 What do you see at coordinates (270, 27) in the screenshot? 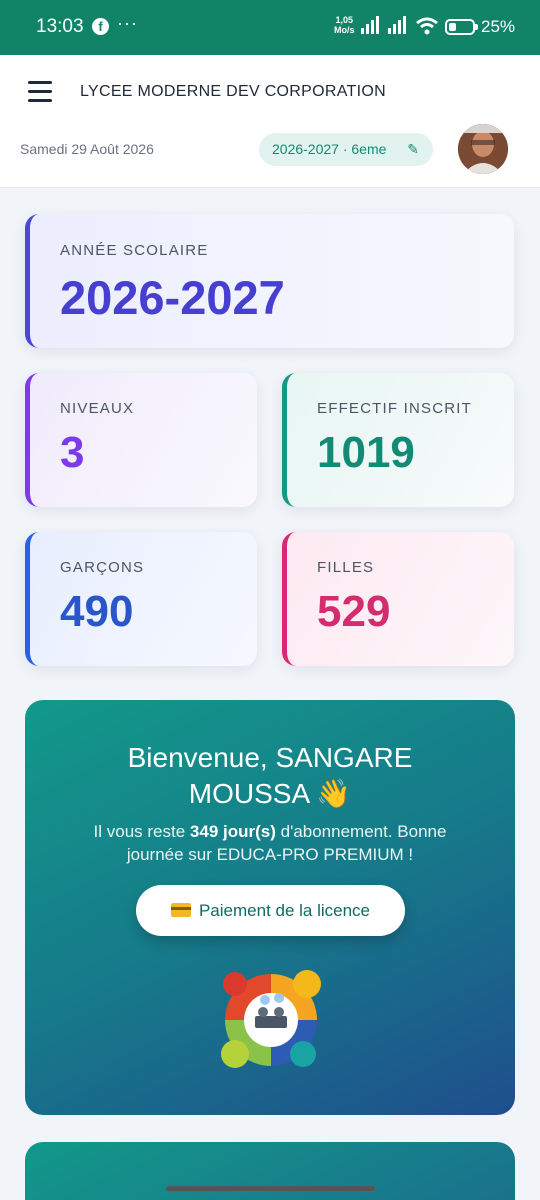
I see `status-bar: 13:03 f ··· 1,05 Mo/s 25%` at bounding box center [270, 27].